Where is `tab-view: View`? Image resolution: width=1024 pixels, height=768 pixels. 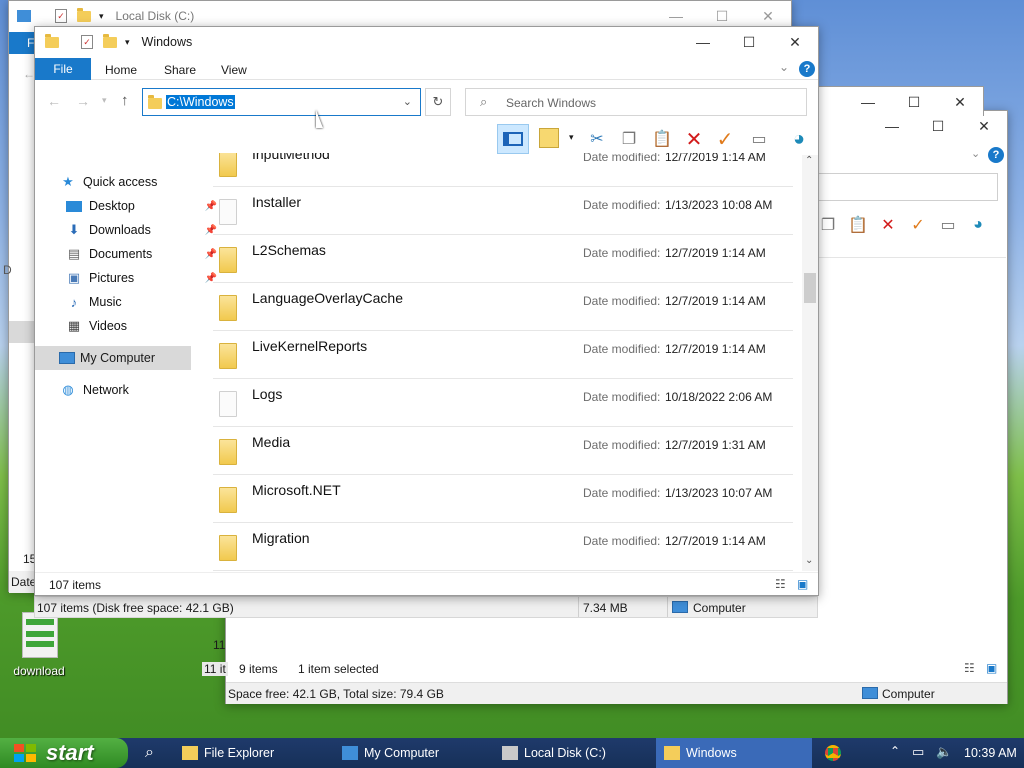 tab-view: View is located at coordinates (234, 70).